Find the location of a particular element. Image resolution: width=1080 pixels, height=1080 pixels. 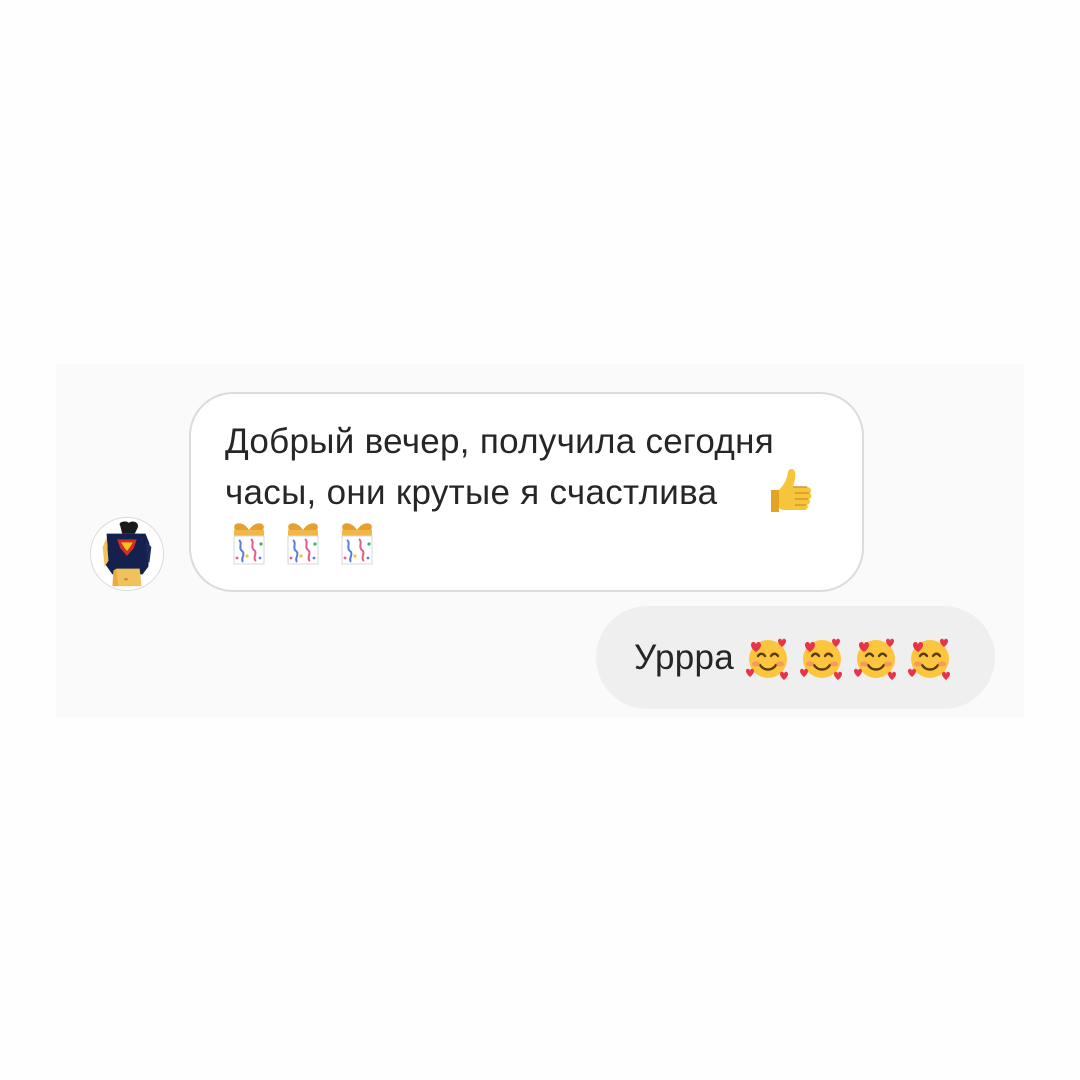

avatar is located at coordinates (127, 554).